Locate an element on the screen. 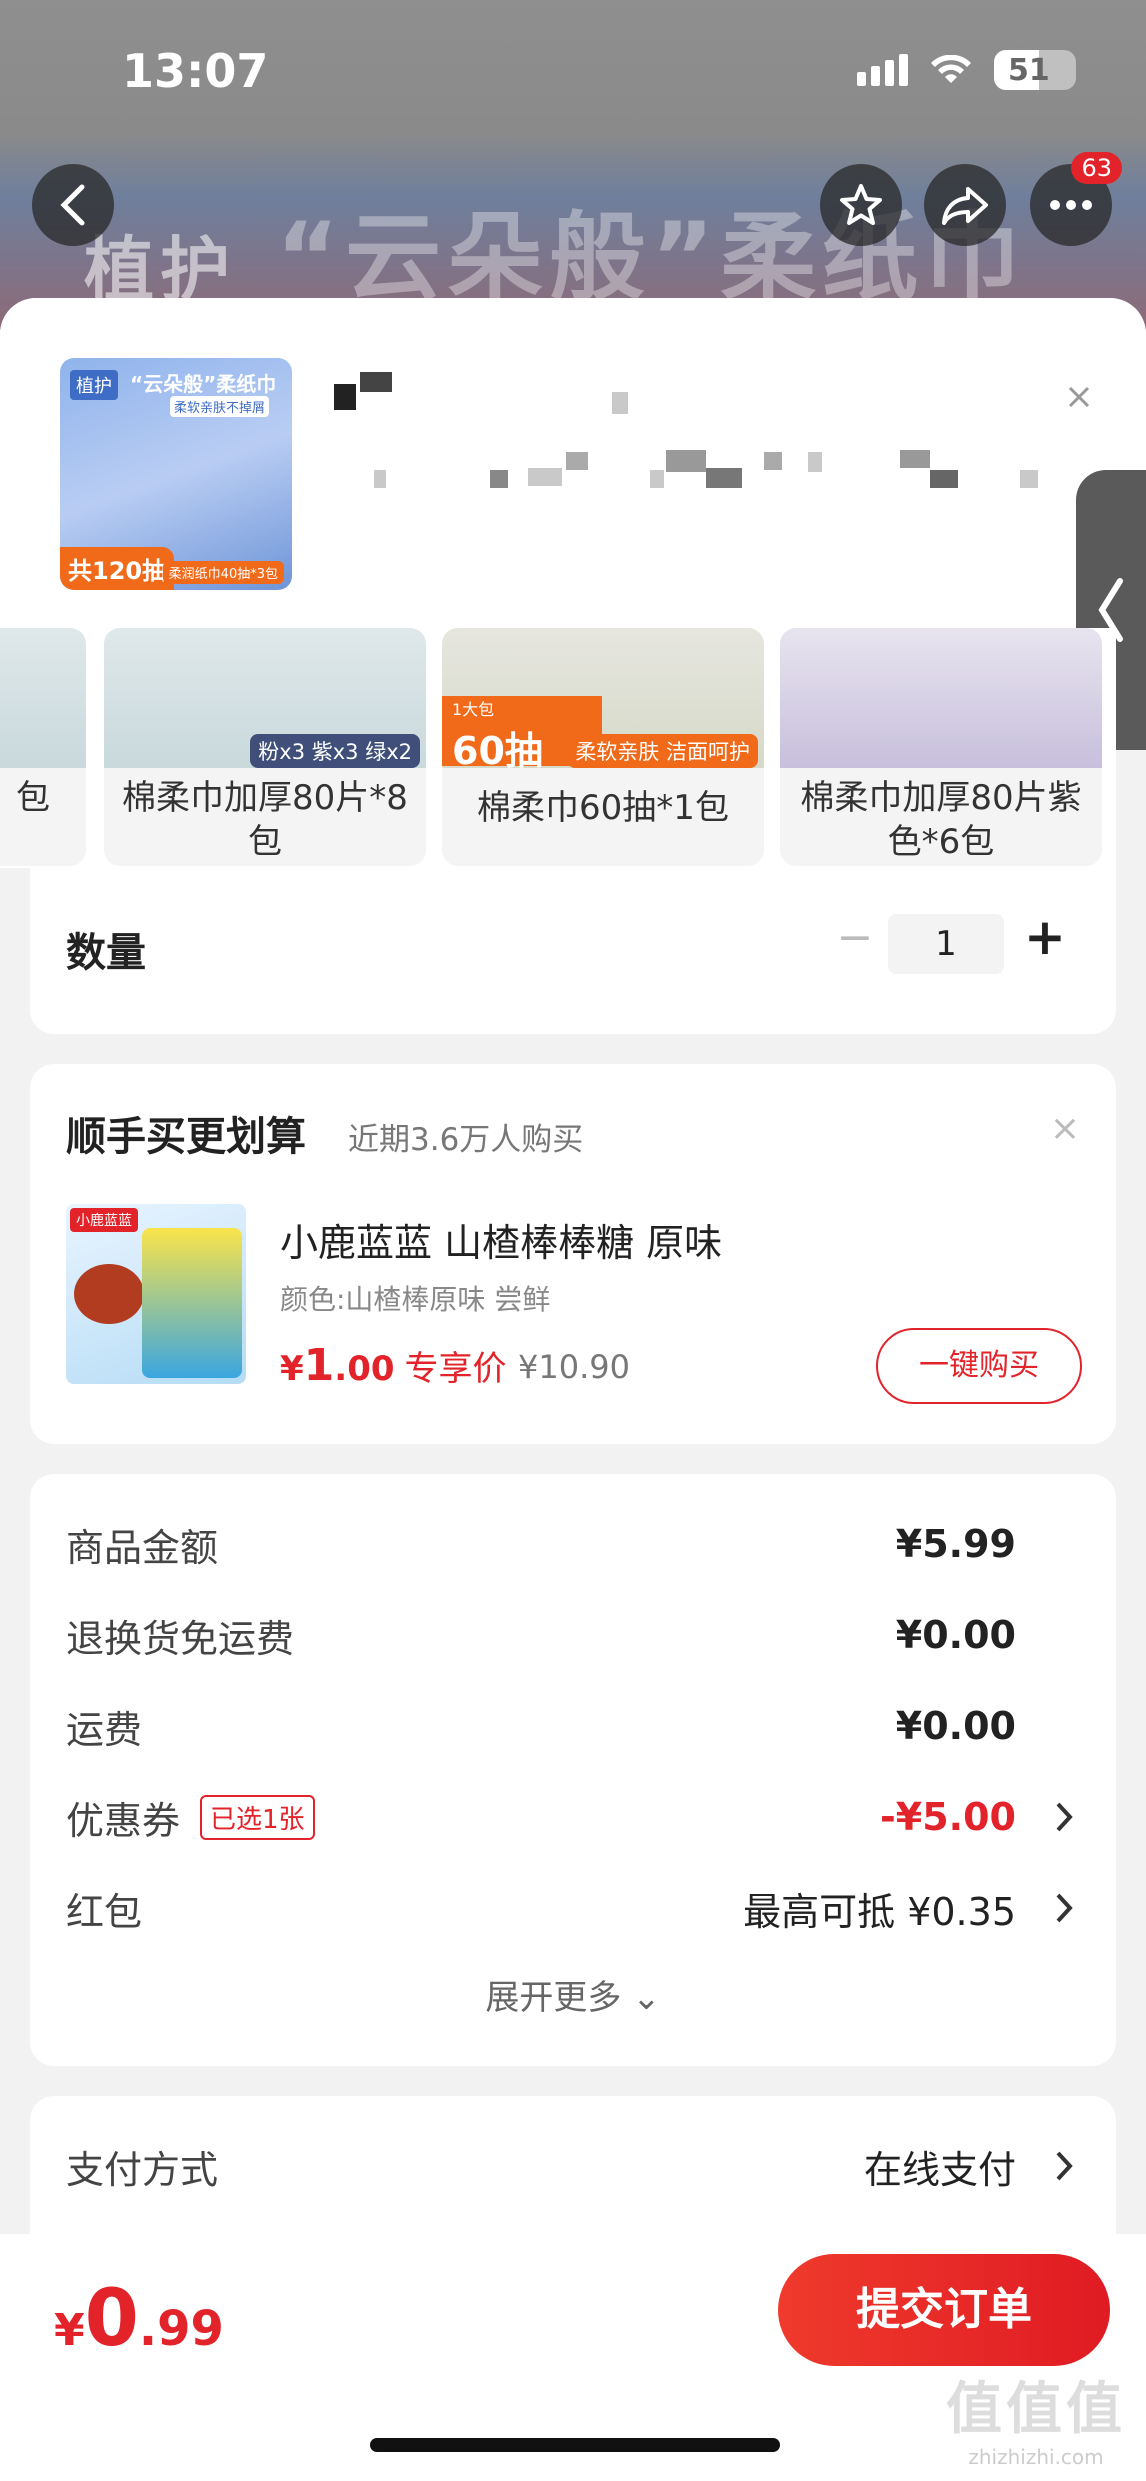 Image resolution: width=1146 pixels, height=2481 pixels. close-sheet-icon is located at coordinates (1079, 397).